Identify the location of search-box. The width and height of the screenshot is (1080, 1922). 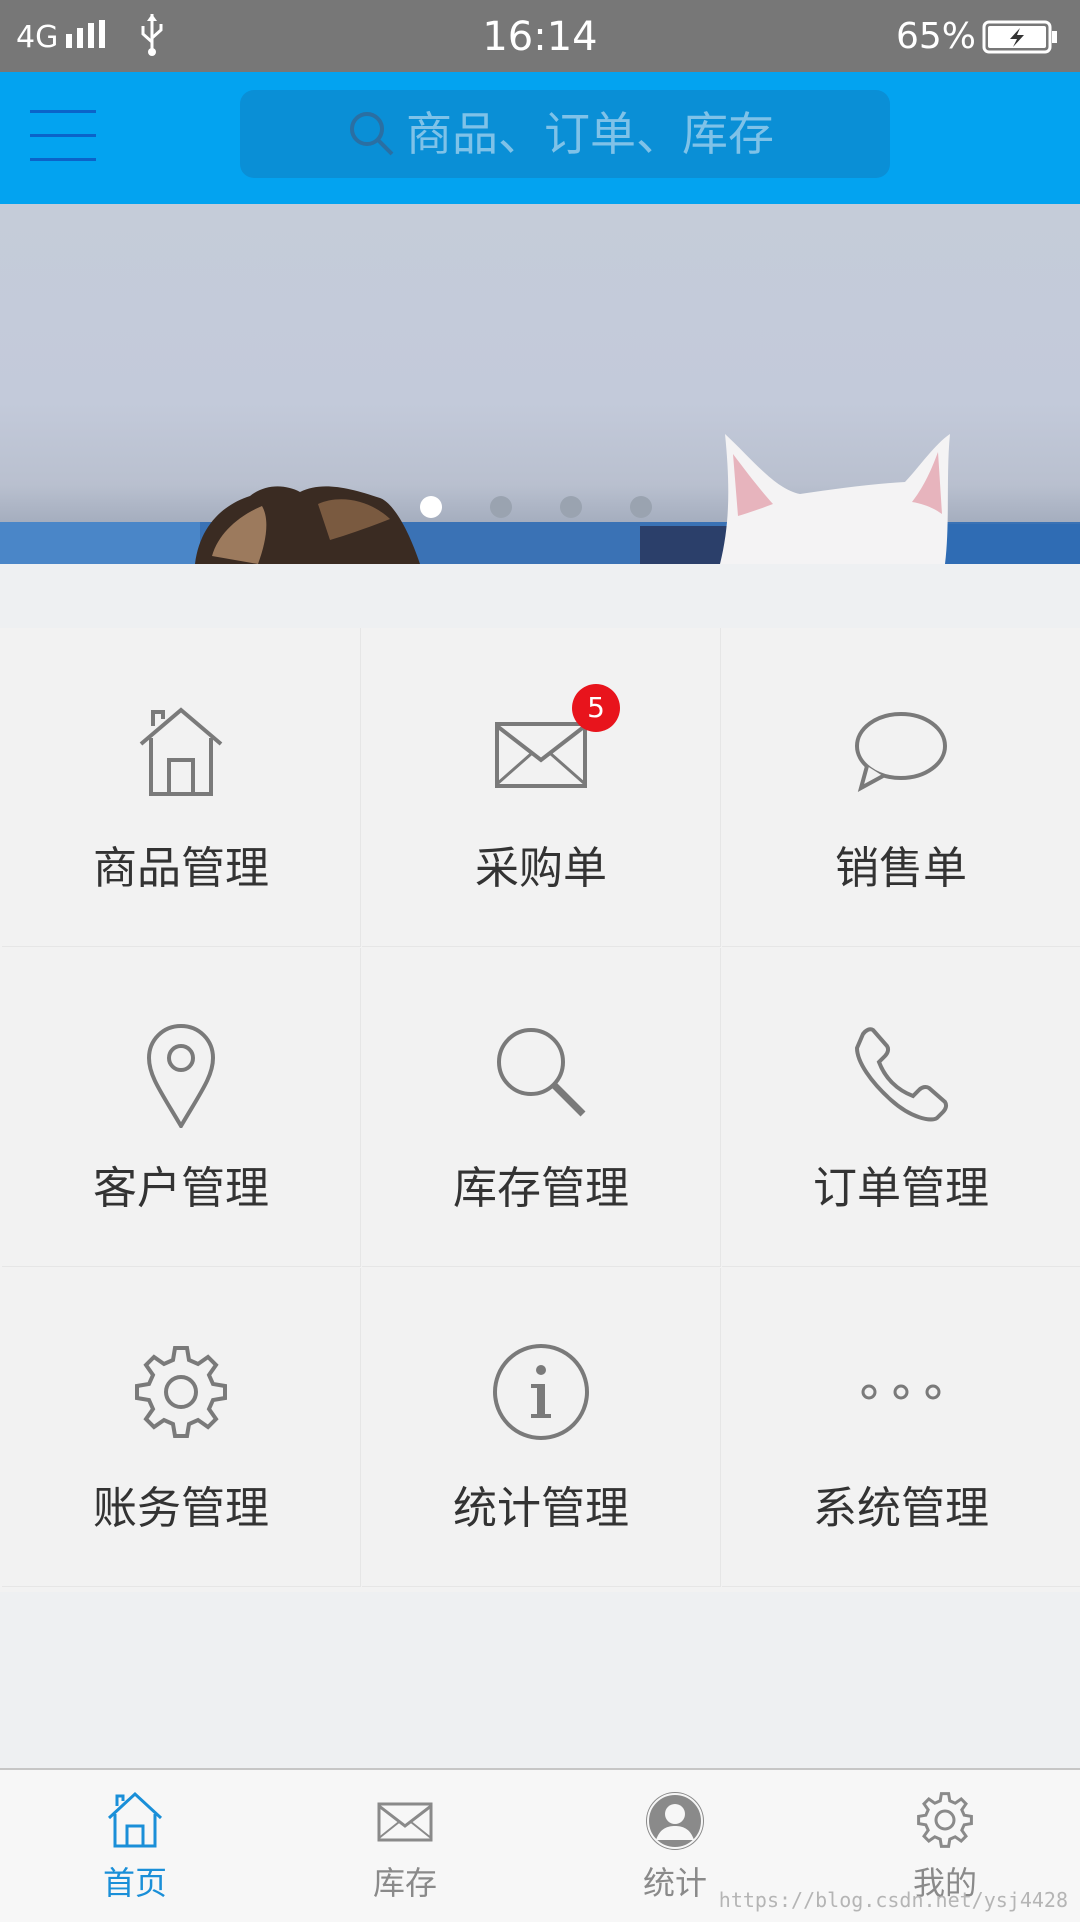
(565, 134).